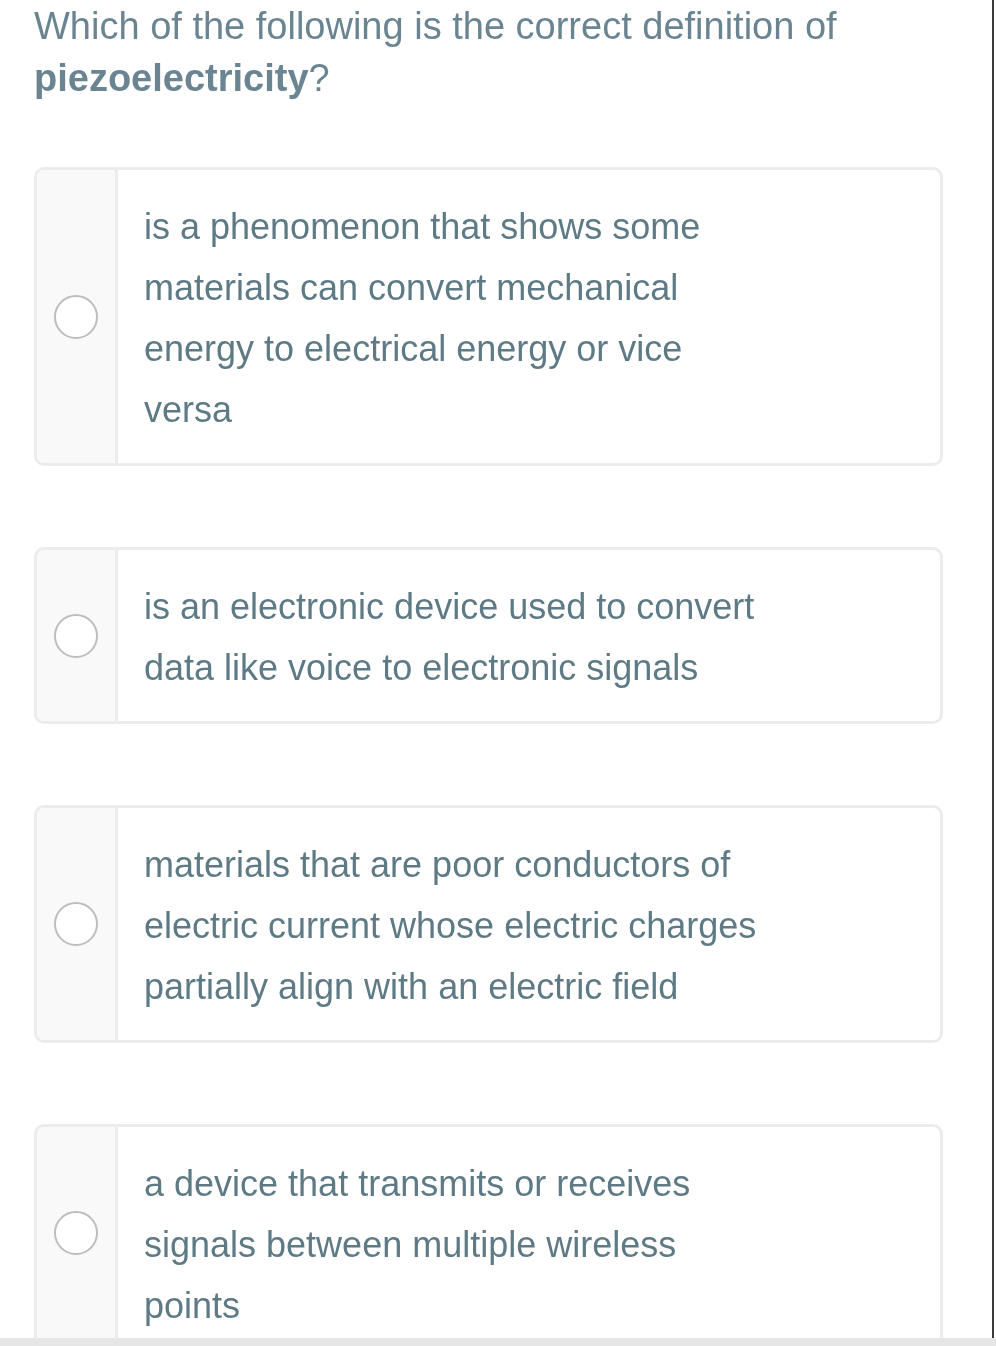 This screenshot has width=996, height=1346. What do you see at coordinates (450, 637) in the screenshot?
I see `option-text: is an electronic device used to convert data like voice to electronic signals` at bounding box center [450, 637].